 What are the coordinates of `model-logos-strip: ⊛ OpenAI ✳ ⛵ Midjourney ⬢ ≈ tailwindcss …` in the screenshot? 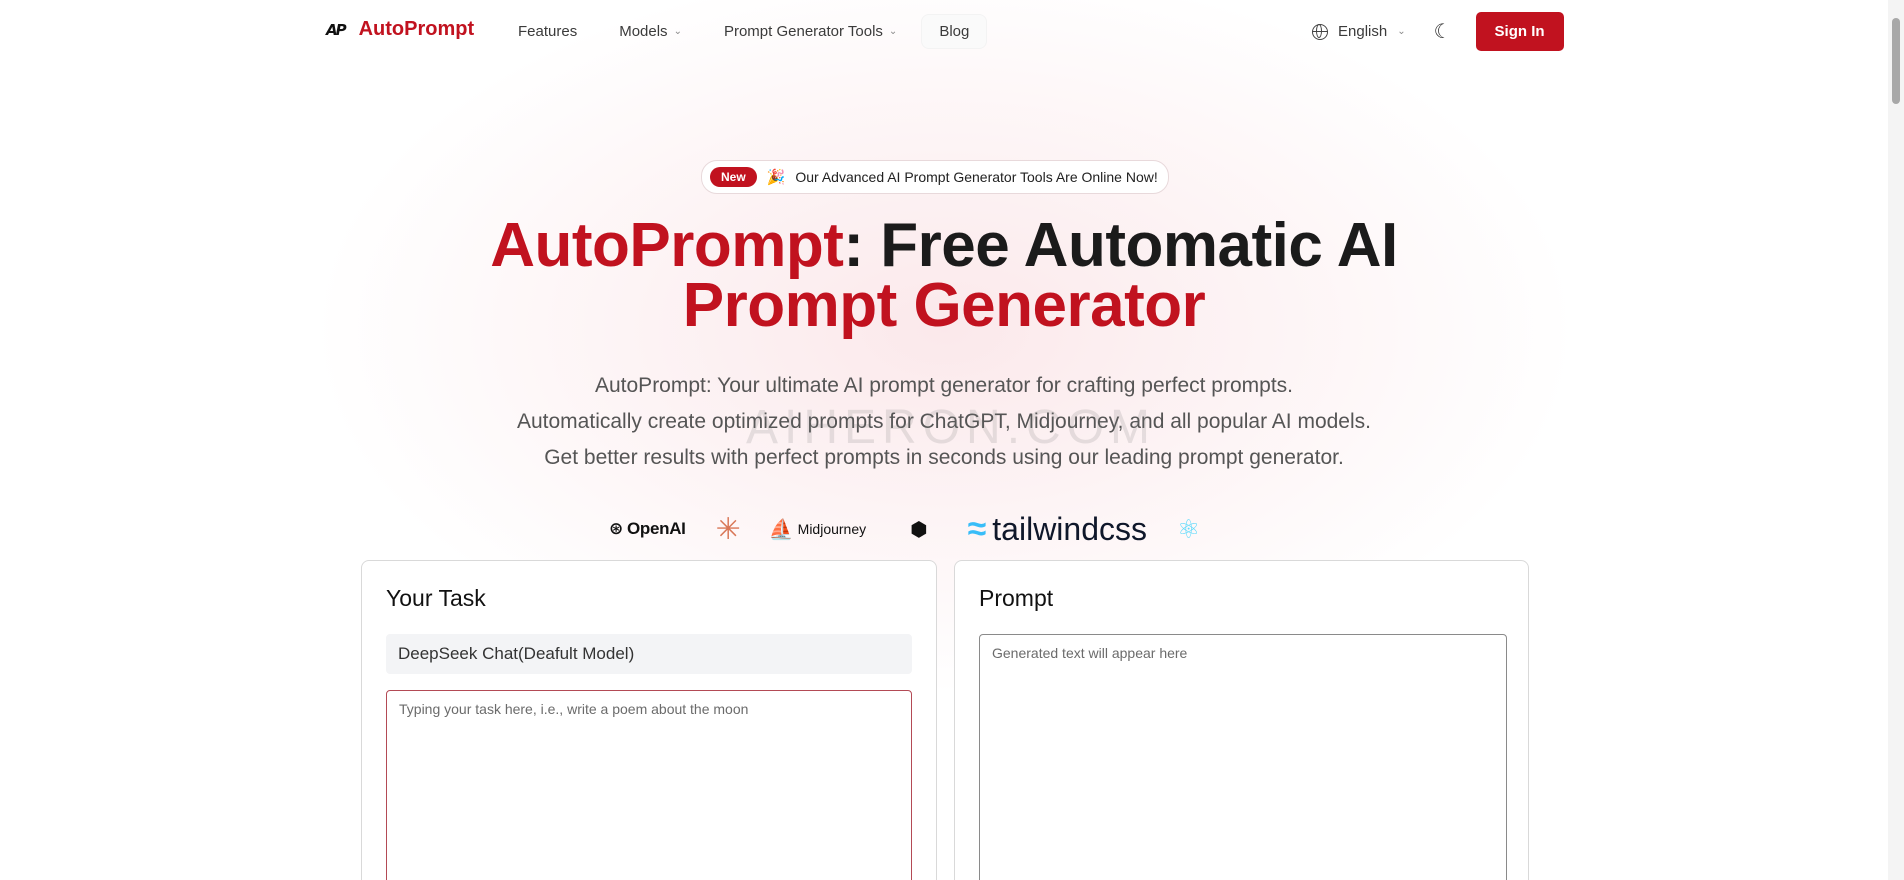 It's located at (905, 529).